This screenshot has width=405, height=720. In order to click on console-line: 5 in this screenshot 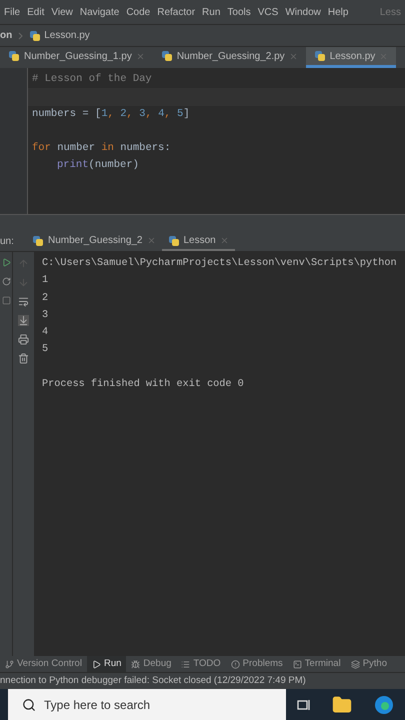, I will do `click(45, 350)`.